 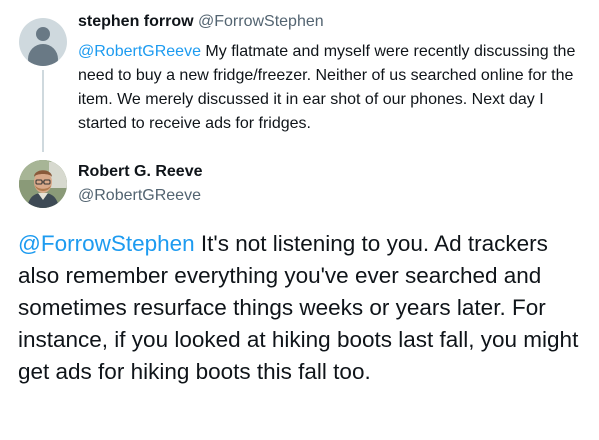 I want to click on default-profile-icon, so click(x=43, y=42).